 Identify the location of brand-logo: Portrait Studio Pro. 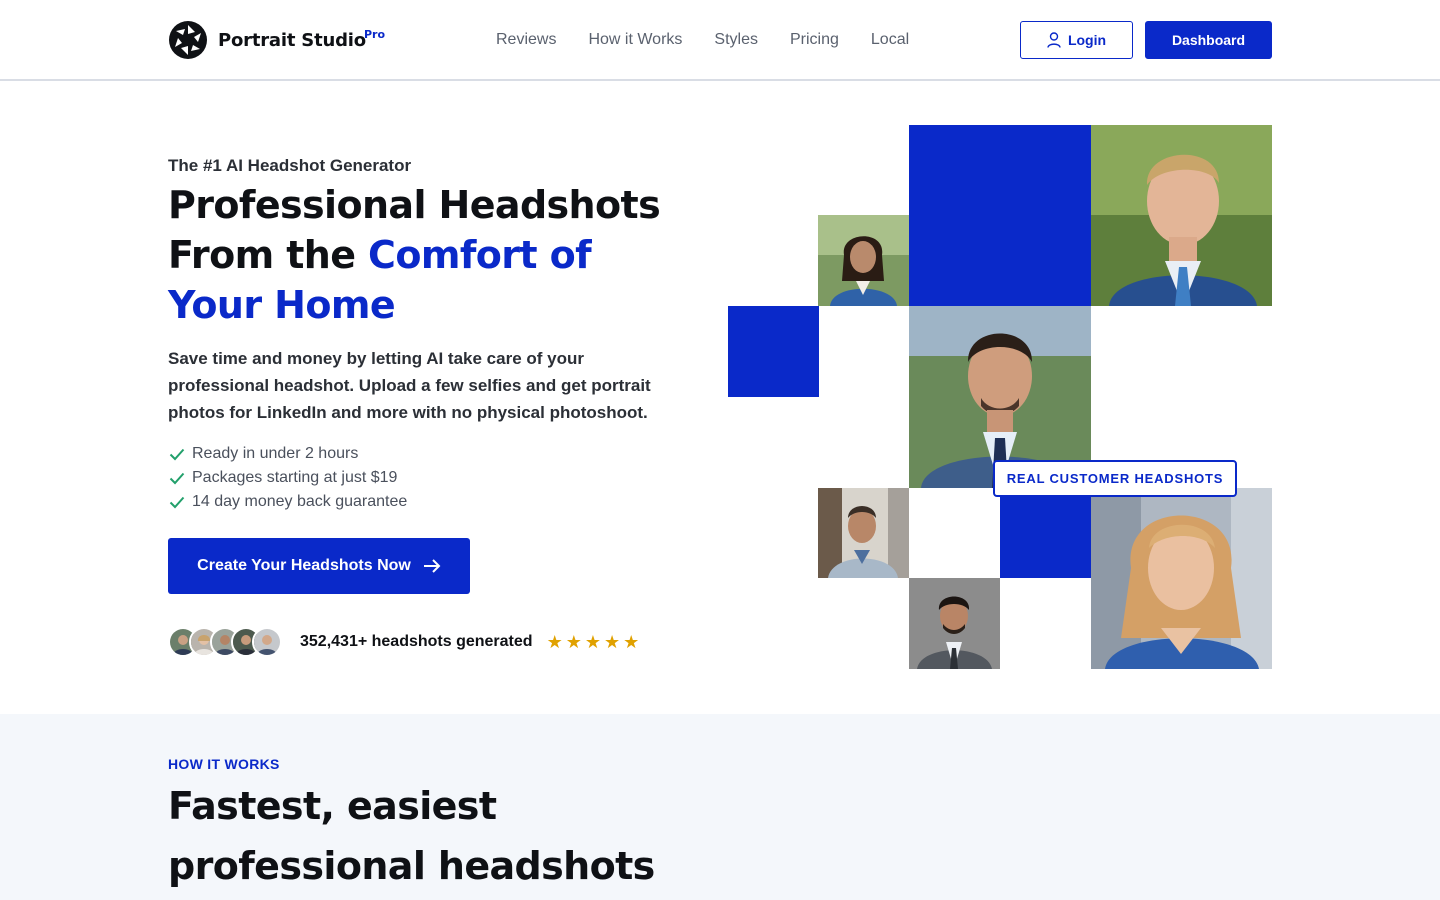
(276, 40).